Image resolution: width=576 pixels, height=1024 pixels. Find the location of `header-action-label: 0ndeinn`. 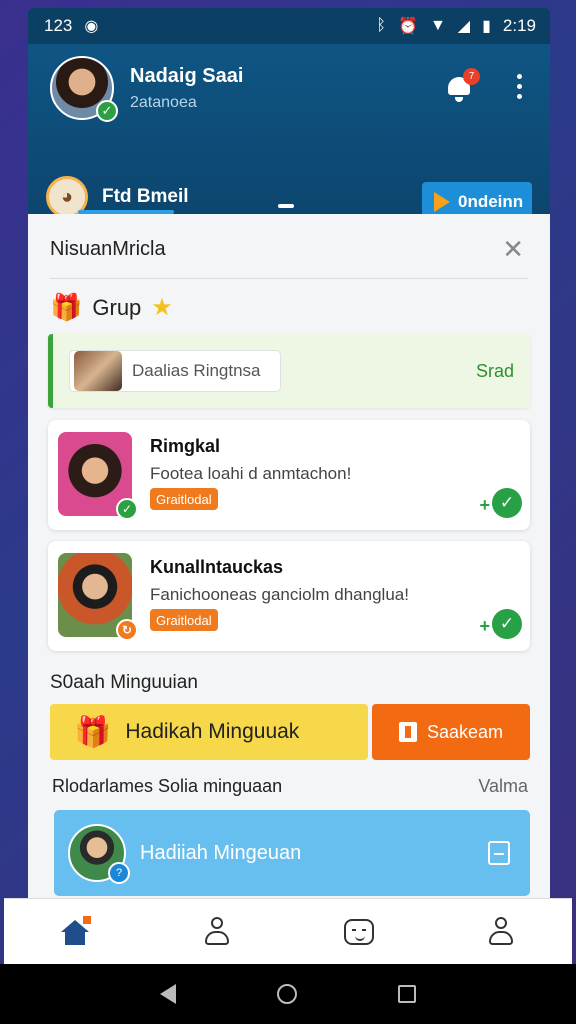

header-action-label: 0ndeinn is located at coordinates (491, 201).